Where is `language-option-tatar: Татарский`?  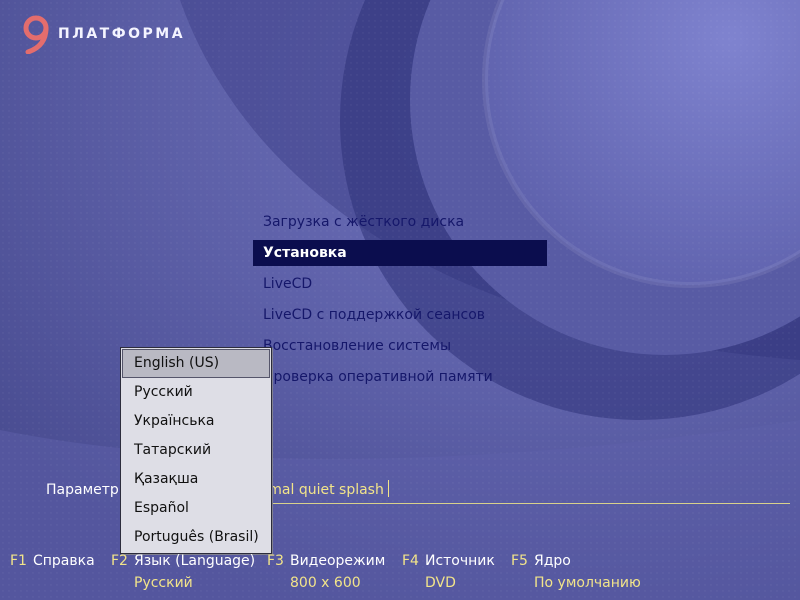
language-option-tatar: Татарский is located at coordinates (196, 450).